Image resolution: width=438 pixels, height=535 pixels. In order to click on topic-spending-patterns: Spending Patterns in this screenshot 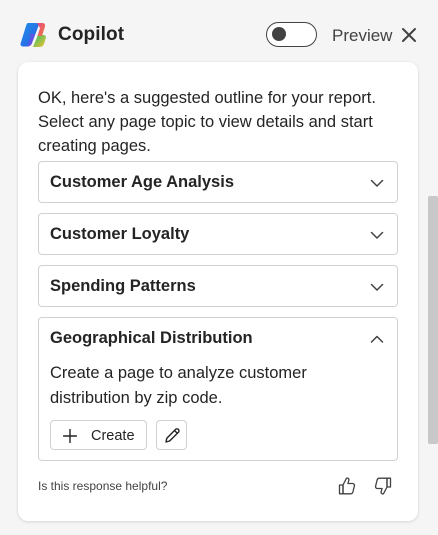, I will do `click(218, 286)`.